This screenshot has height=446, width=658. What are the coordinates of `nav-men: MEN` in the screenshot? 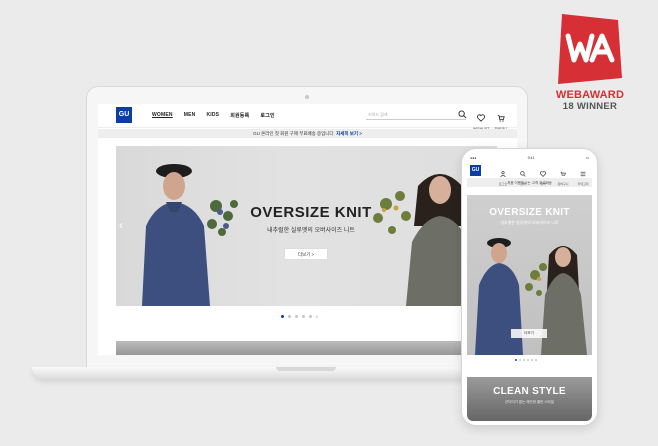 It's located at (190, 115).